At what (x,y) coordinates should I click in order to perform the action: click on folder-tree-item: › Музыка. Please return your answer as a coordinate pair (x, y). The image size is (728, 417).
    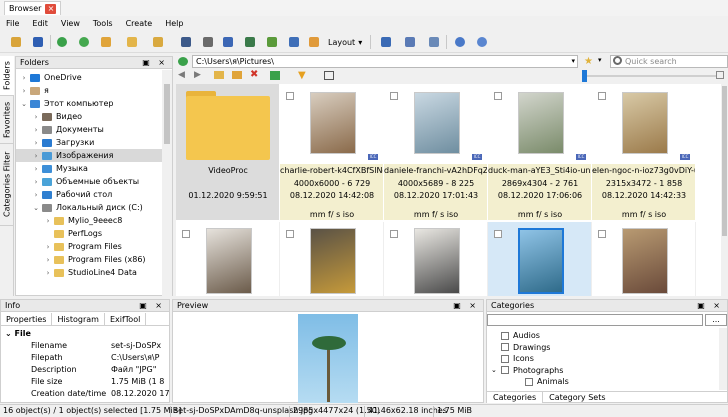
    Looking at the image, I should click on (89, 168).